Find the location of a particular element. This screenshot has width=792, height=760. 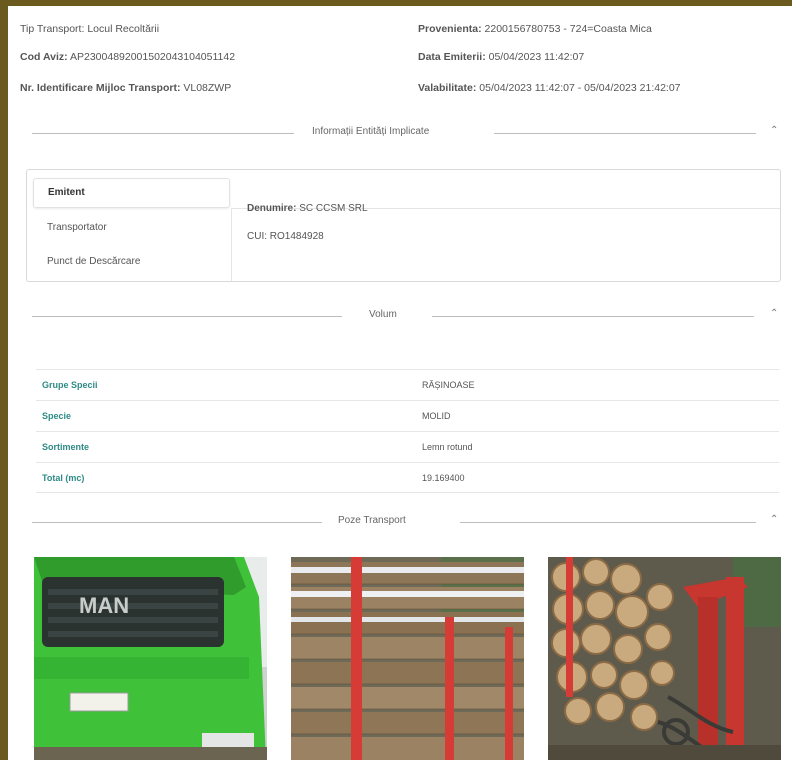

cui-row: CUI: RO1484928 is located at coordinates (285, 236).